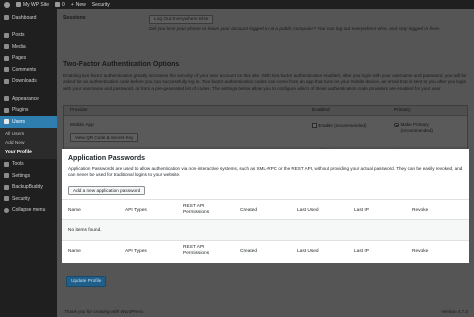  What do you see at coordinates (6, 18) in the screenshot?
I see `dashboard-icon` at bounding box center [6, 18].